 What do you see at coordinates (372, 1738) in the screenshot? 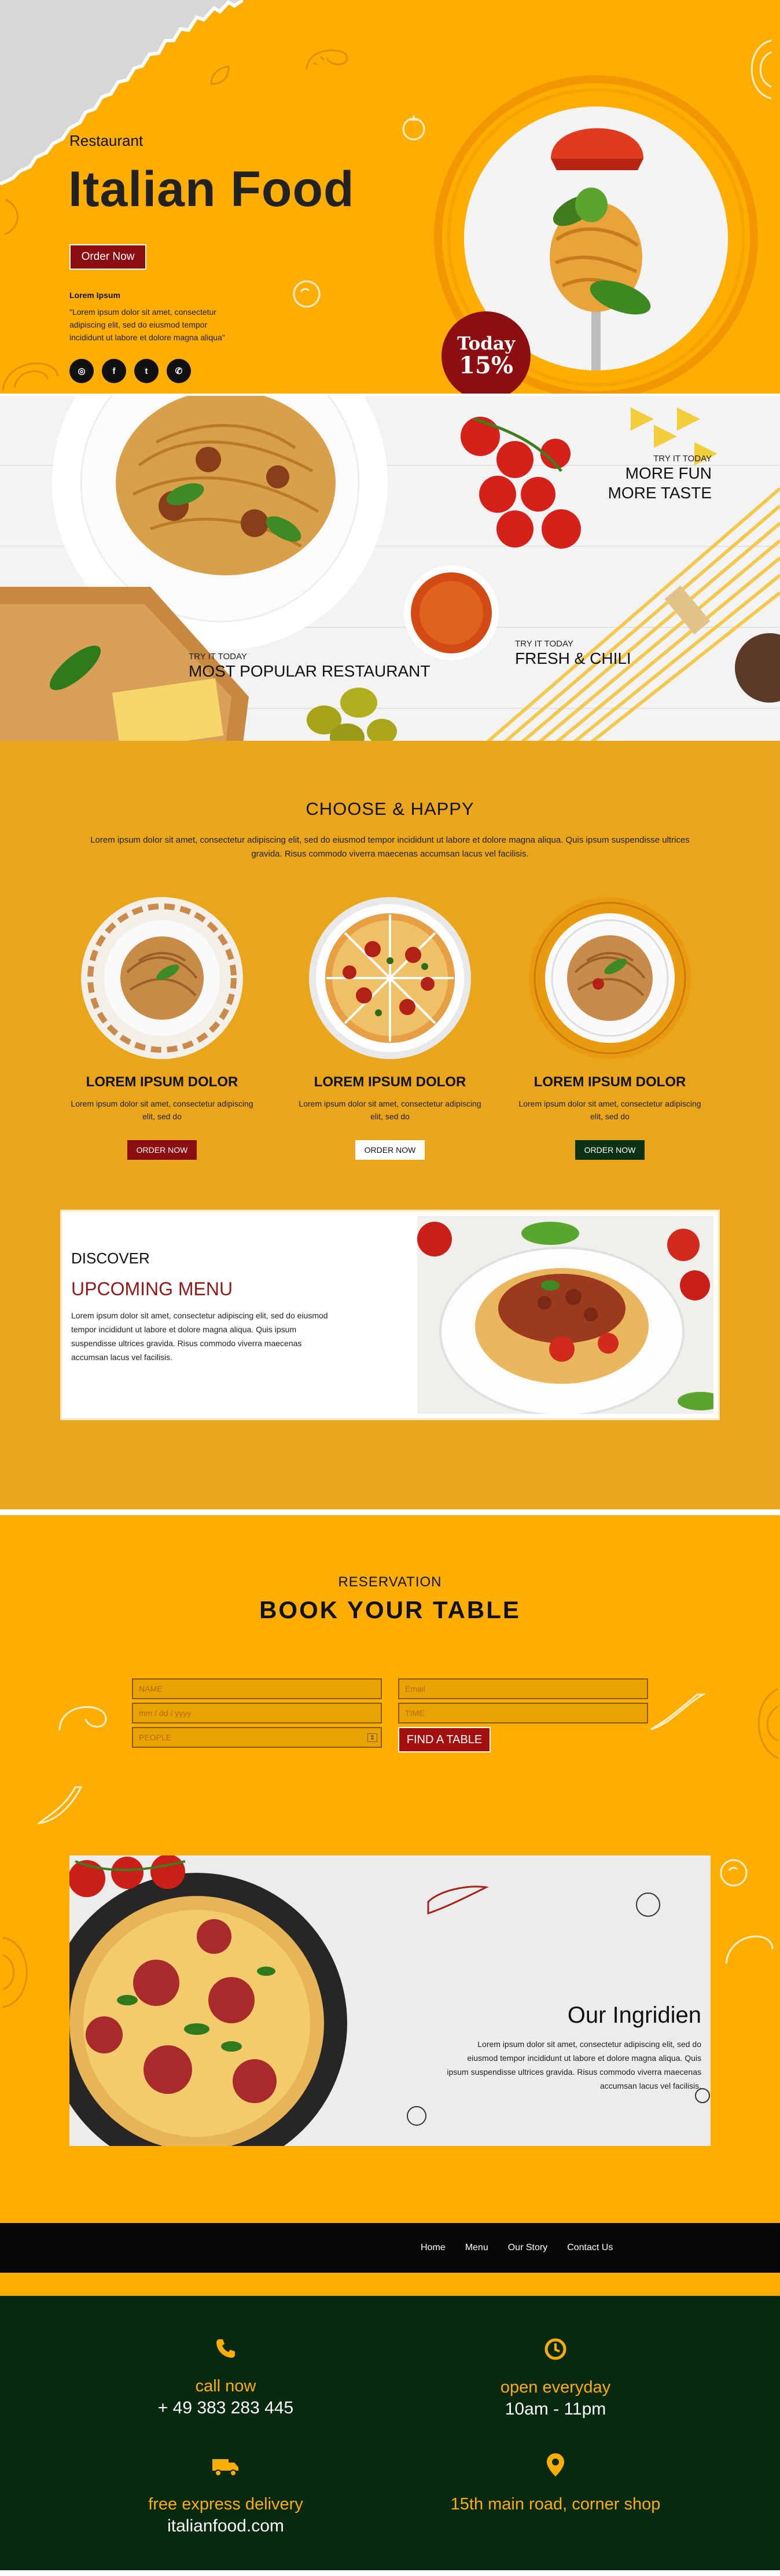
I see `stepper-icon: ⇕` at bounding box center [372, 1738].